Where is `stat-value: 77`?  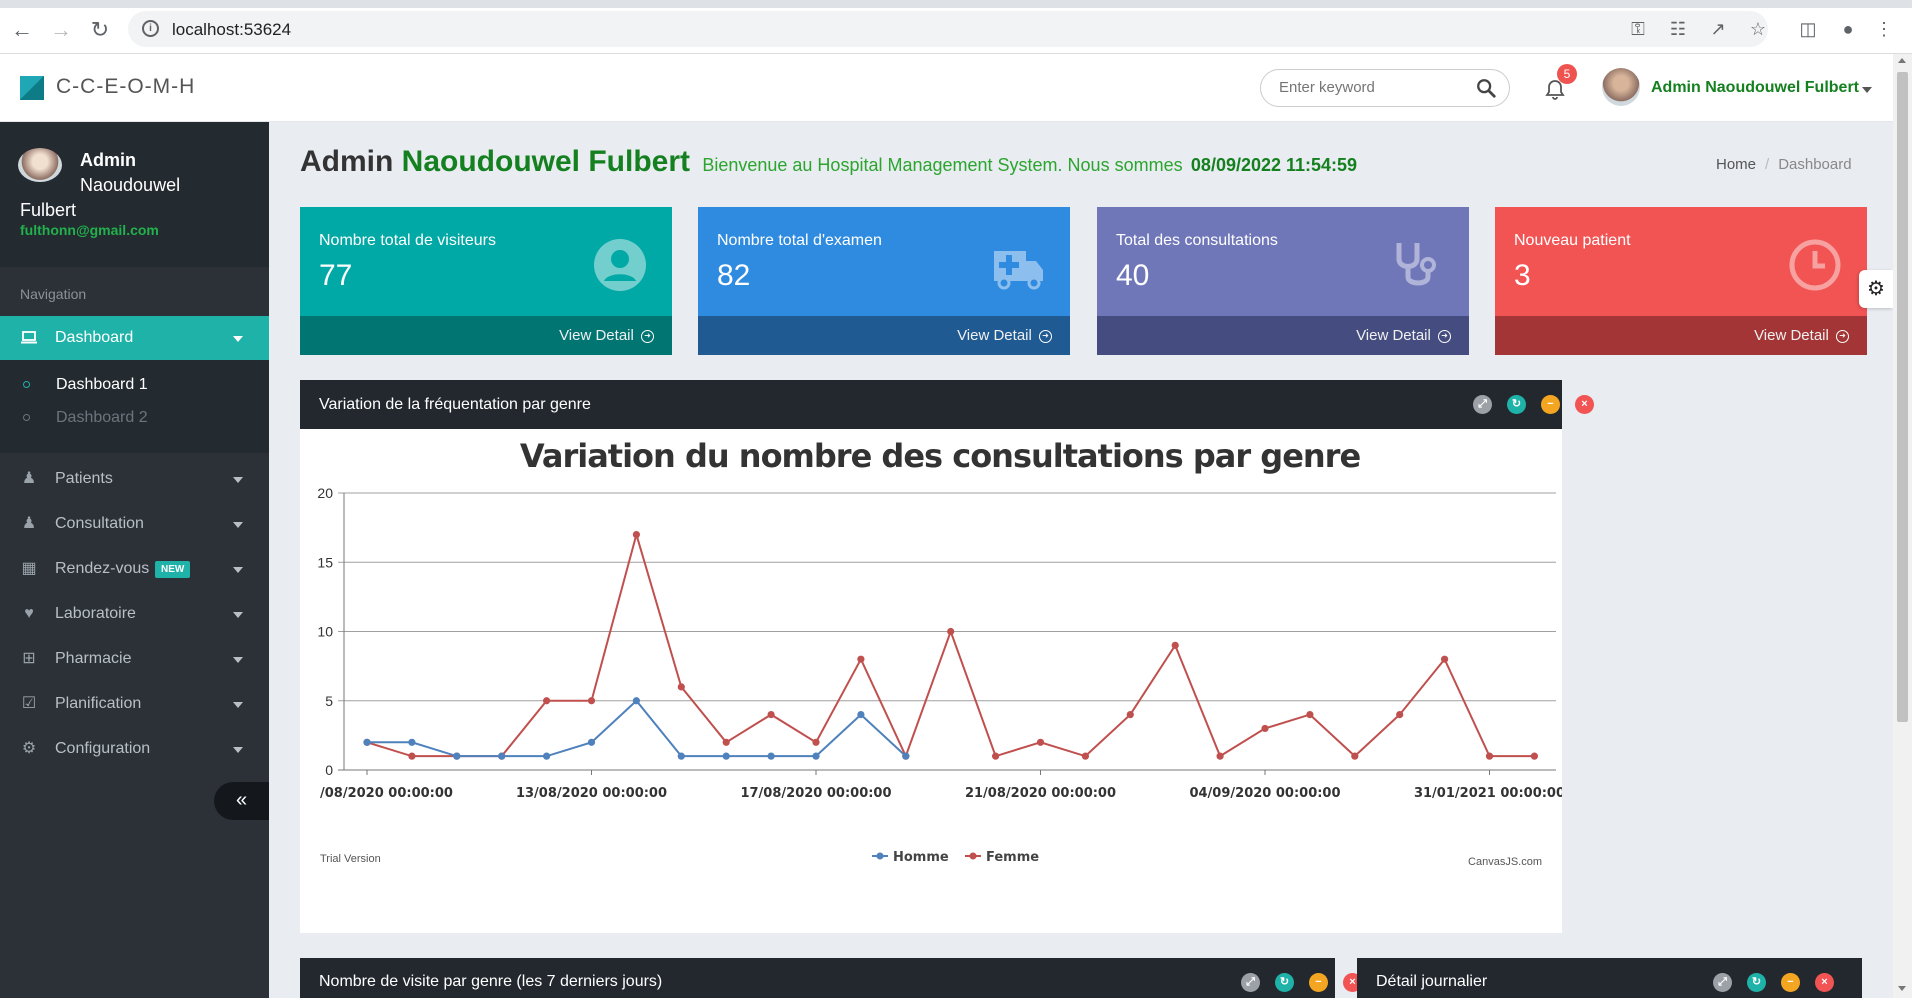 stat-value: 77 is located at coordinates (336, 275).